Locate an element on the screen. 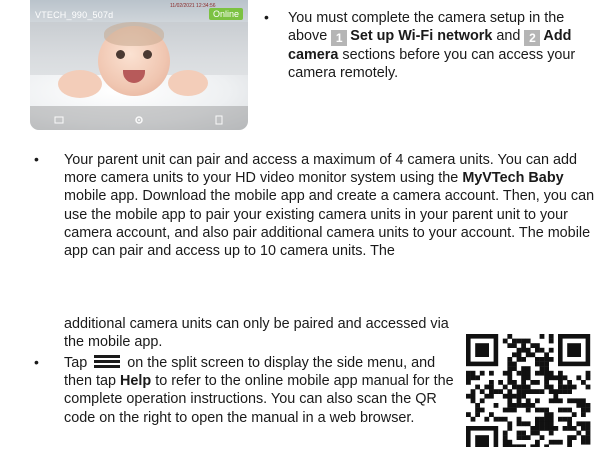  step-1-badge: 1 is located at coordinates (339, 38).